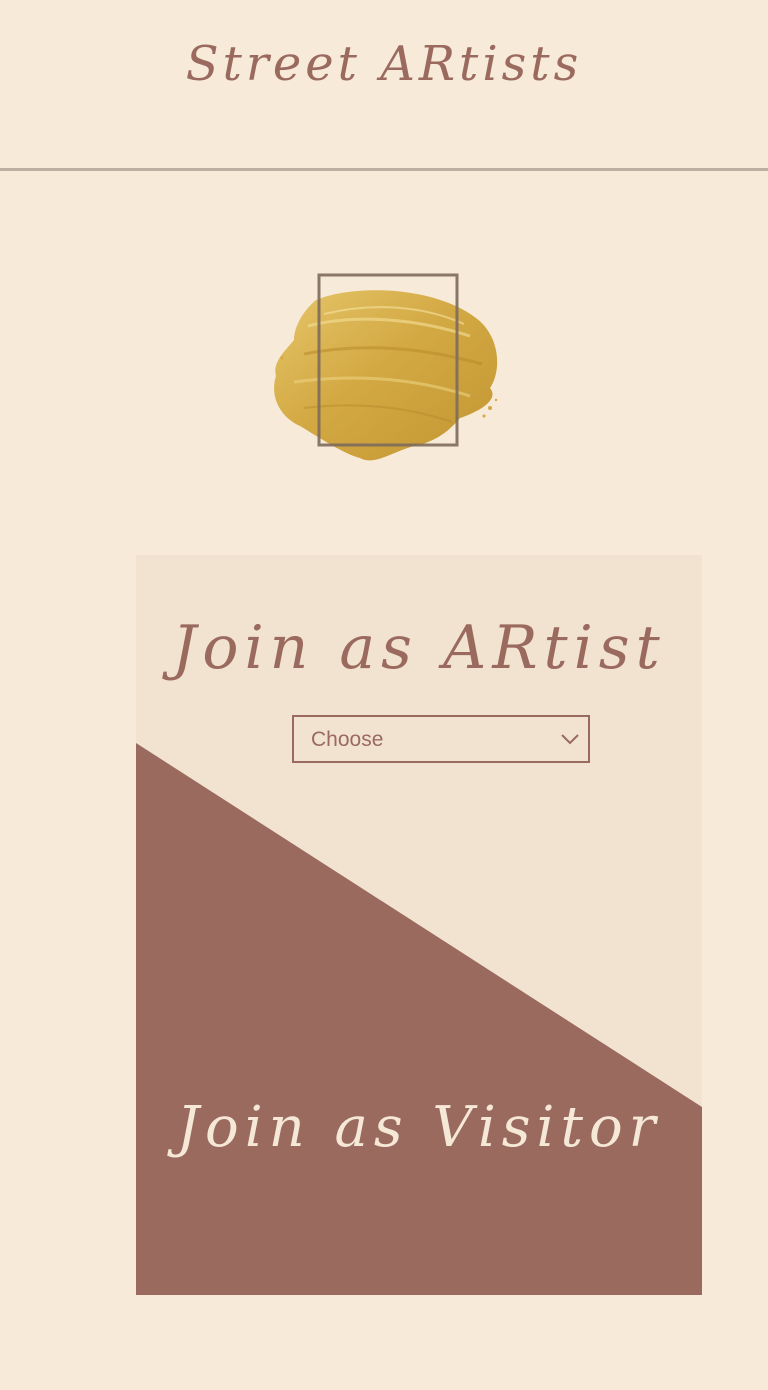  I want to click on site-title: Street ARtists, so click(384, 64).